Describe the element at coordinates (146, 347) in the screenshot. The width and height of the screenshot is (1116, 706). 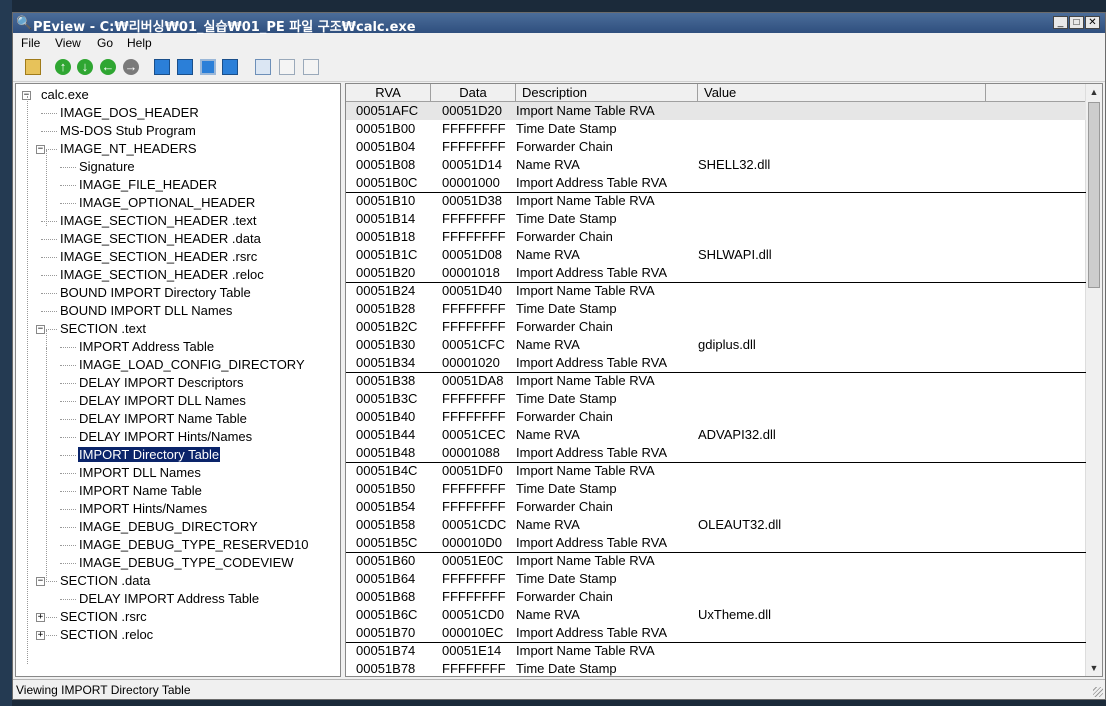
I see `tree-node: IMPORT Address Table` at that location.